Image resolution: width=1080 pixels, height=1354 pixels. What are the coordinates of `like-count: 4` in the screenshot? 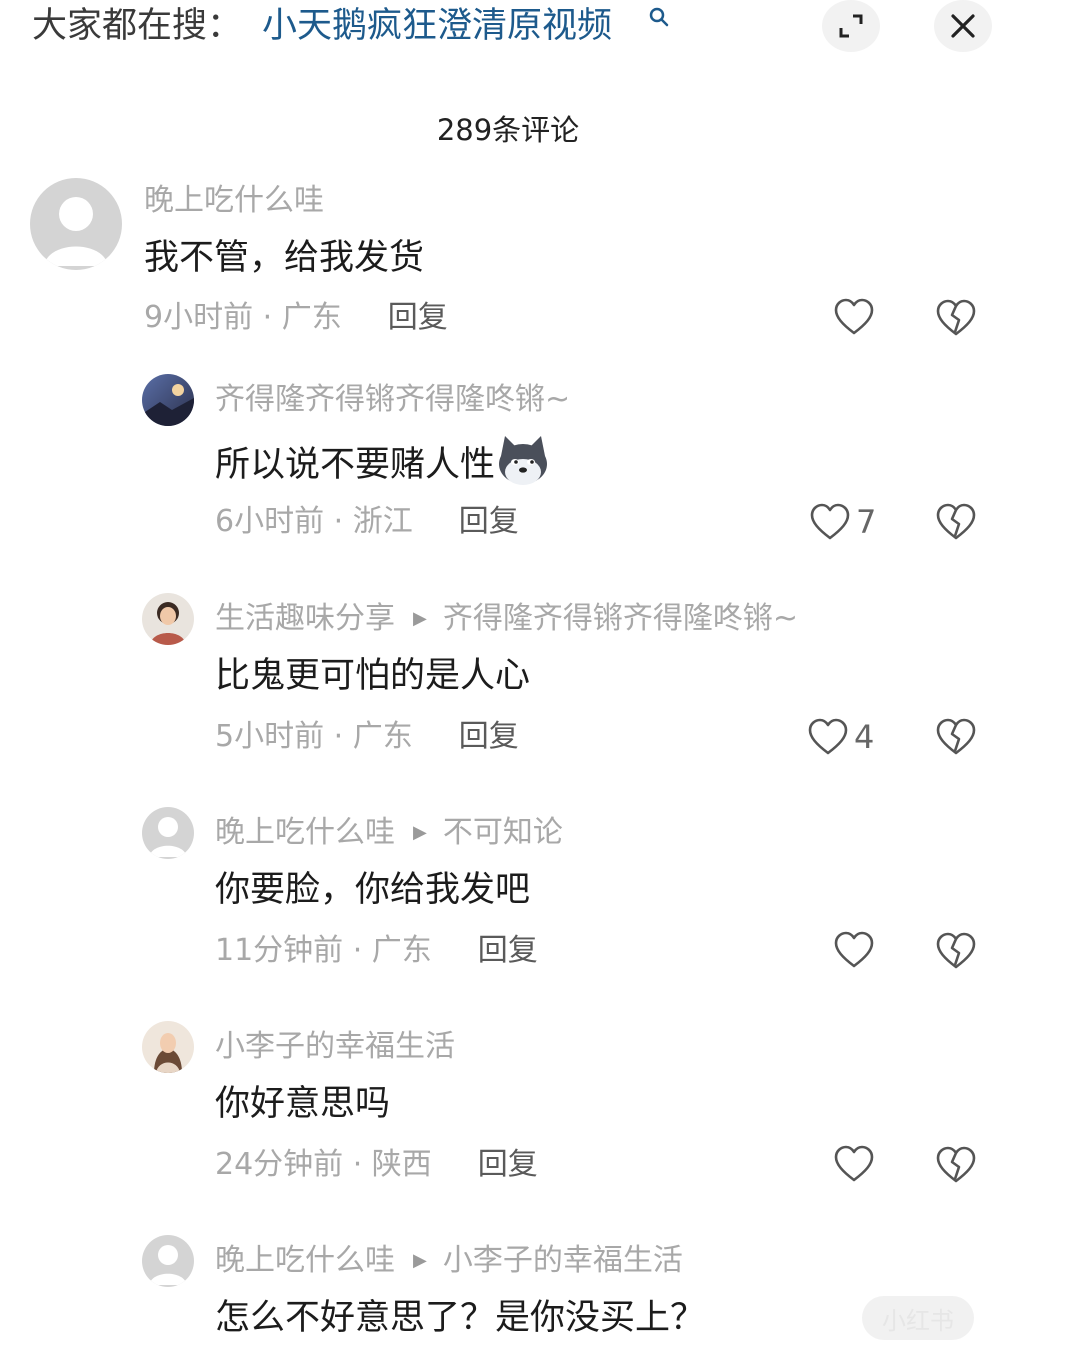 It's located at (864, 737).